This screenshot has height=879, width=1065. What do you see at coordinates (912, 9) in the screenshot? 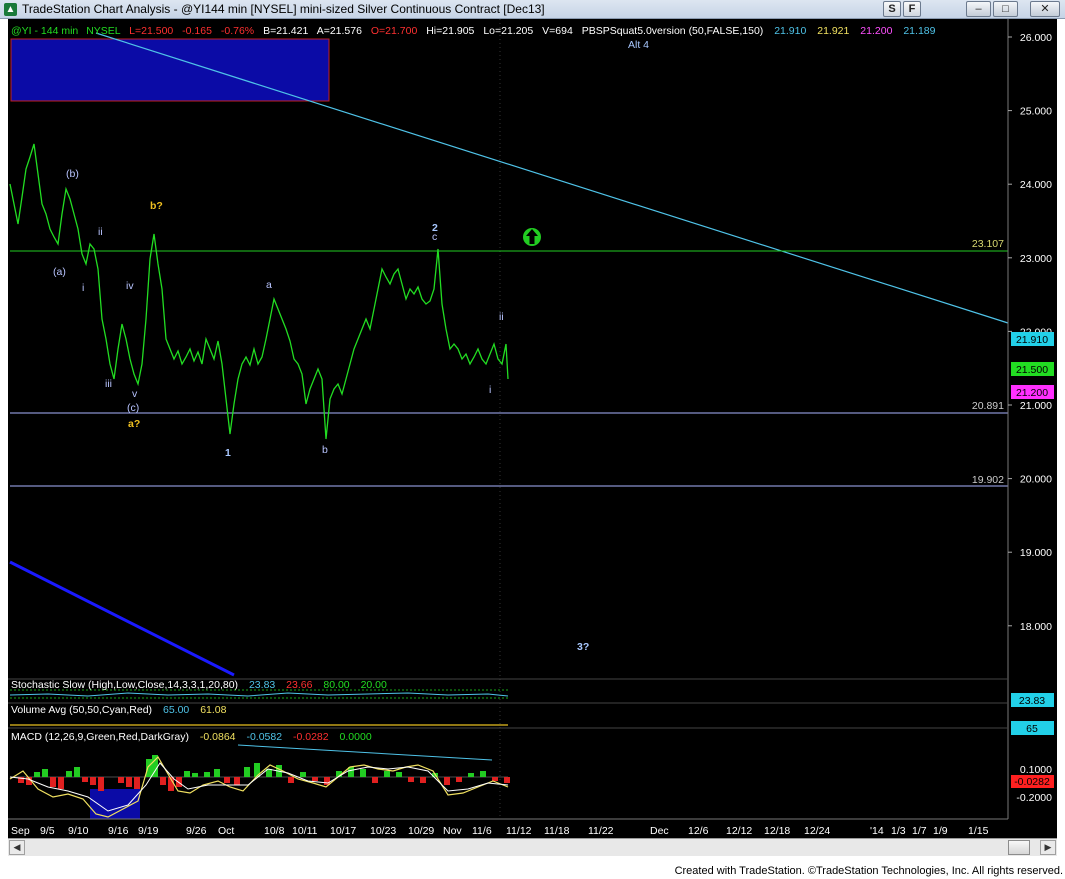
I see `f-button: F` at bounding box center [912, 9].